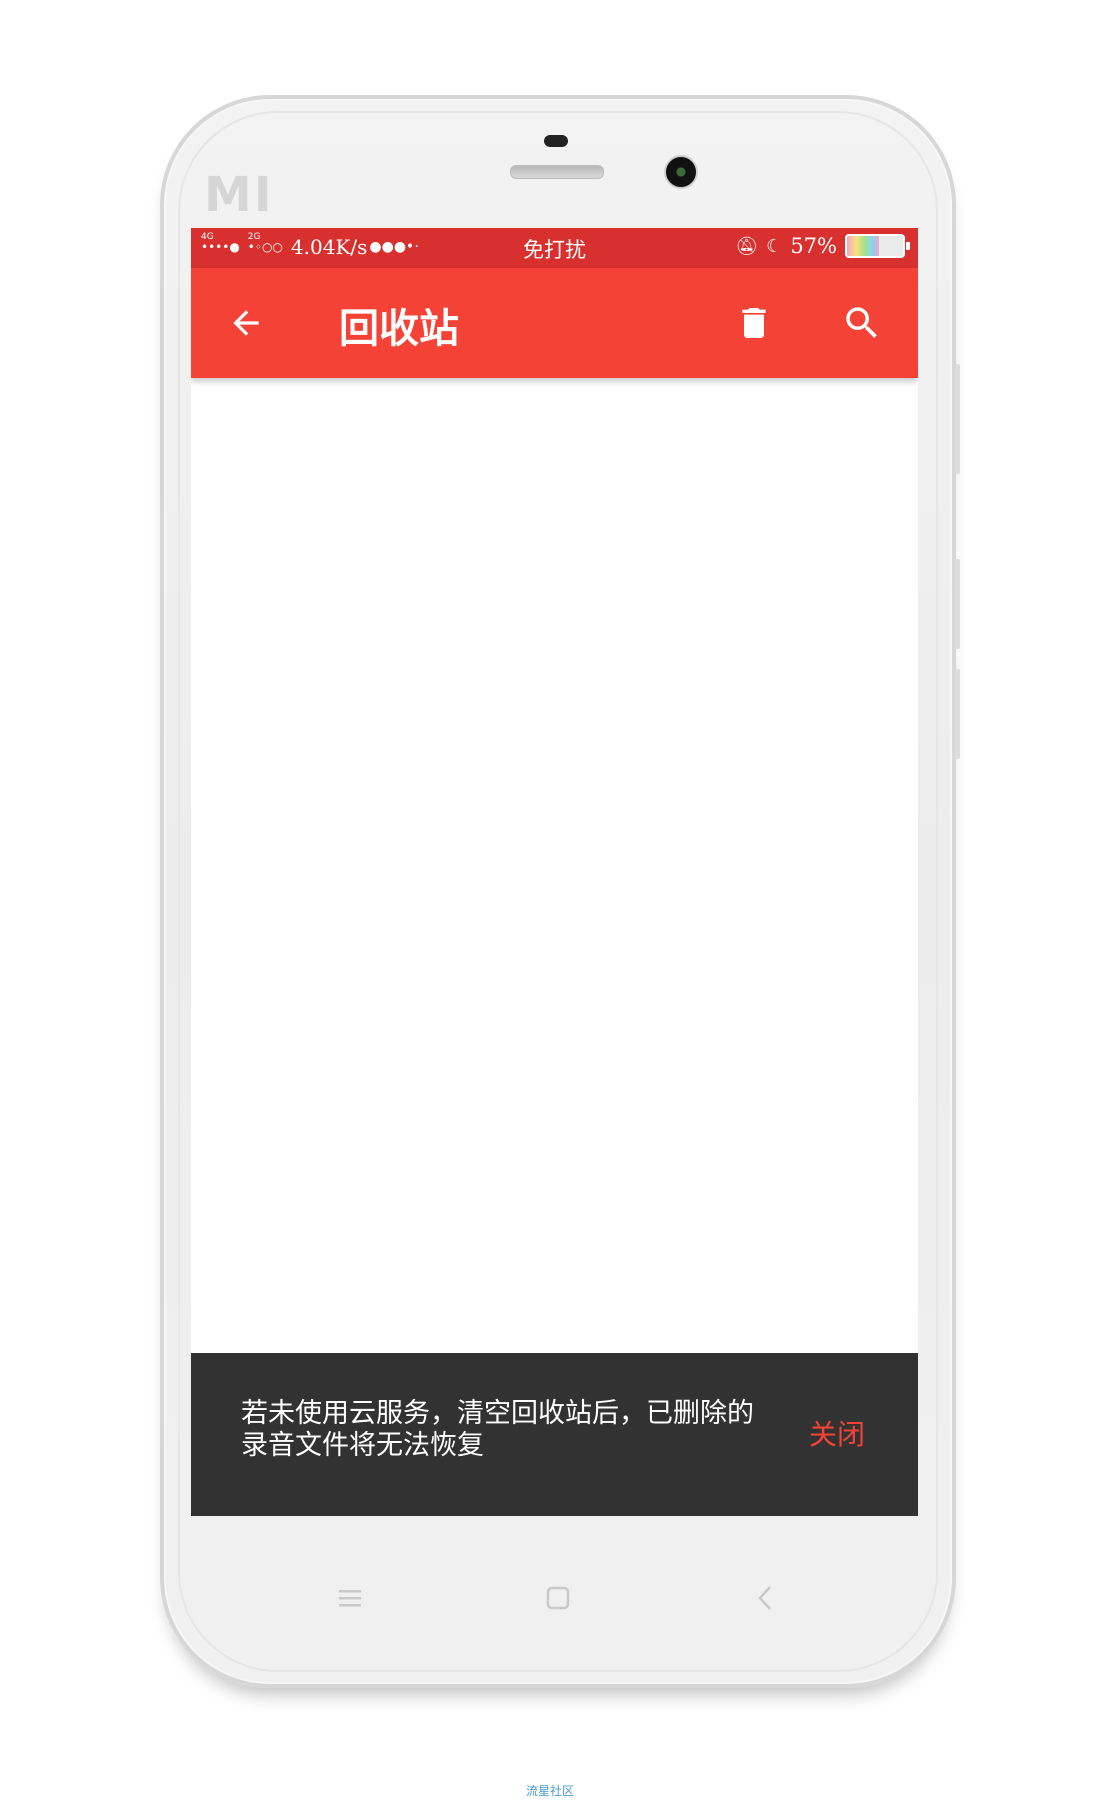  I want to click on moon-icon: ☾, so click(774, 246).